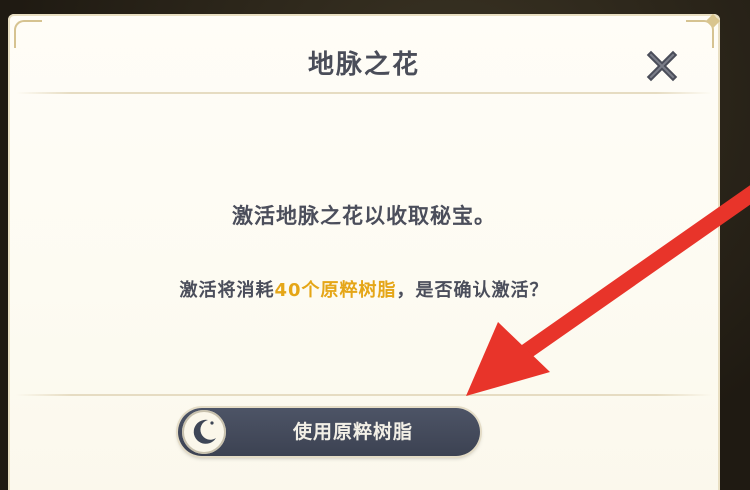  Describe the element at coordinates (352, 432) in the screenshot. I see `use-resin-label: 使用原粹树脂` at that location.